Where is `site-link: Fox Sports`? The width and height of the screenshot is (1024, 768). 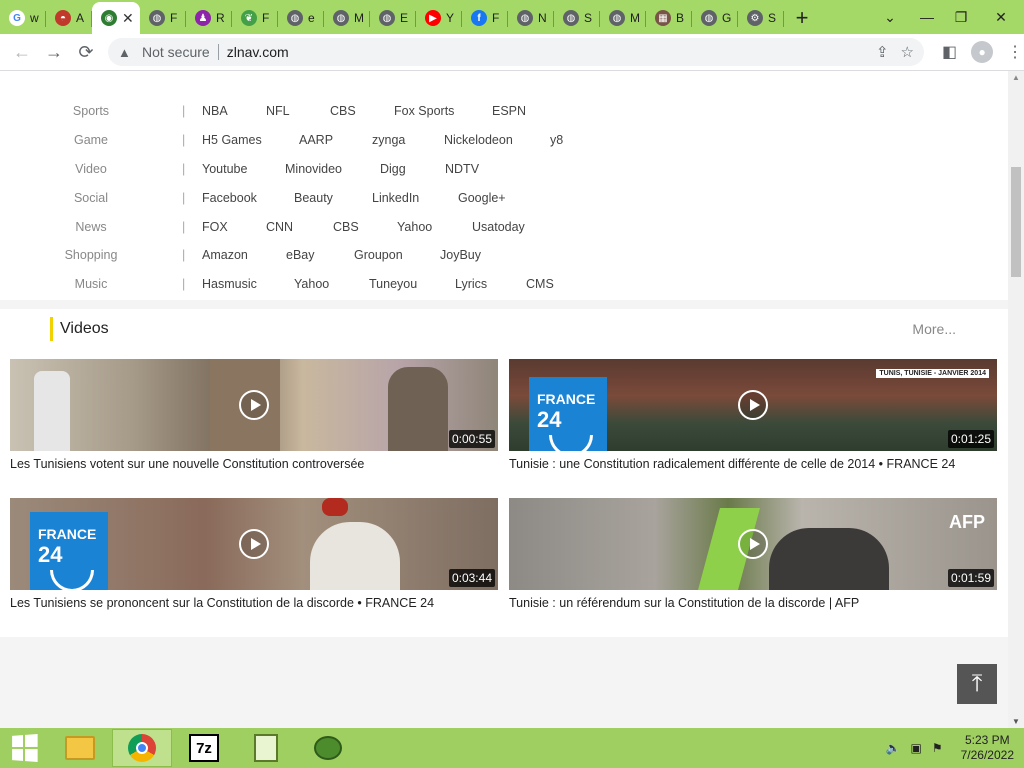
site-link: Fox Sports is located at coordinates (424, 111).